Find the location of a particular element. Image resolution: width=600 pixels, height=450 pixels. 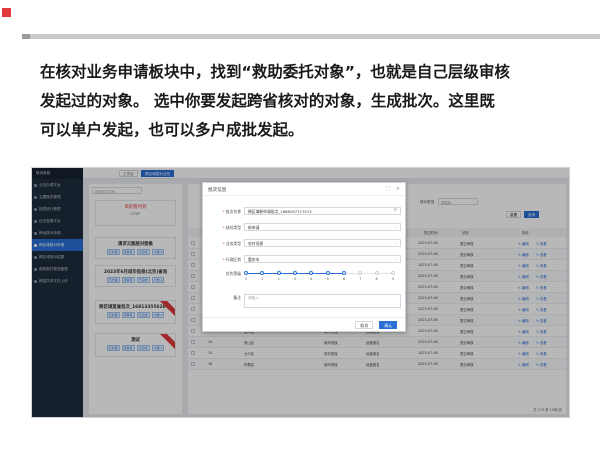

slider-tick-label: 4 is located at coordinates (311, 279).